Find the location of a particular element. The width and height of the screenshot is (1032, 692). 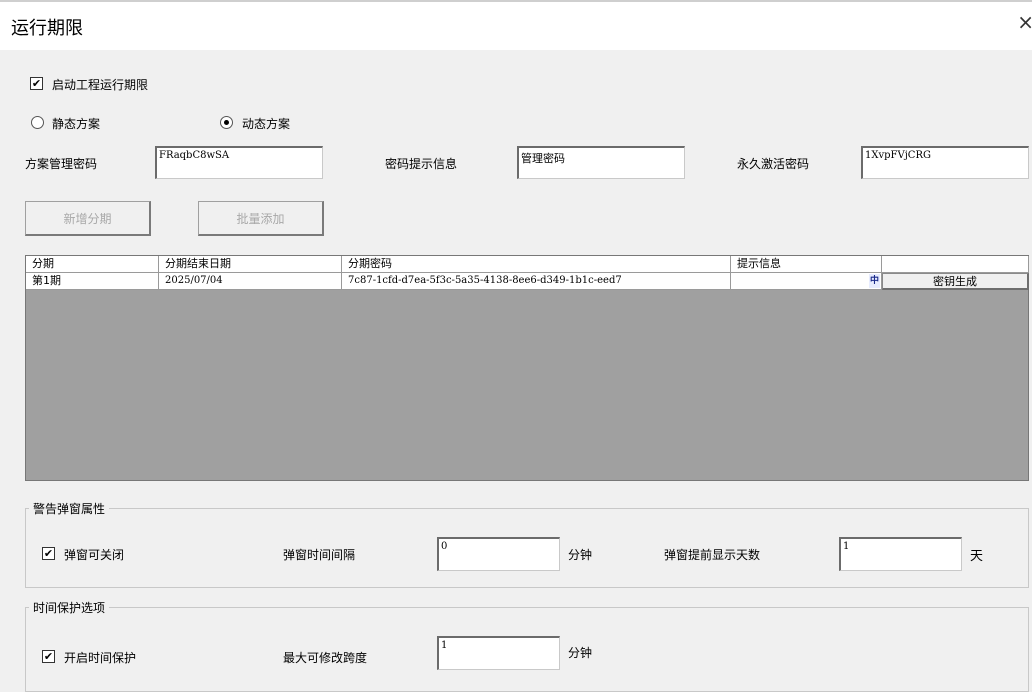

hint-label: 密码提示信息 is located at coordinates (421, 164).